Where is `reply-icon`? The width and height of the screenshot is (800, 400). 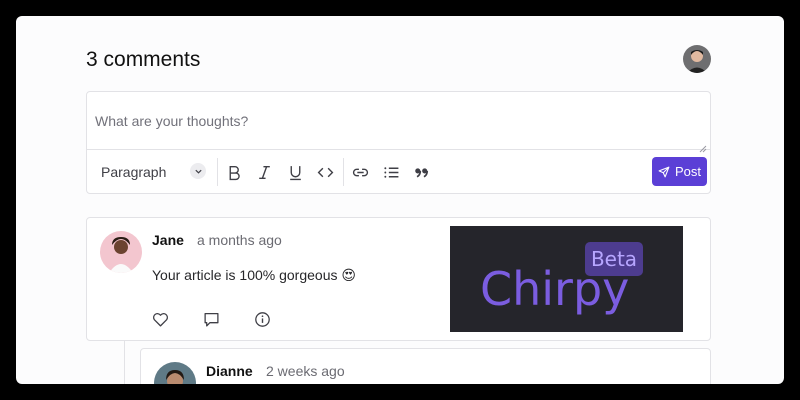 reply-icon is located at coordinates (211, 319).